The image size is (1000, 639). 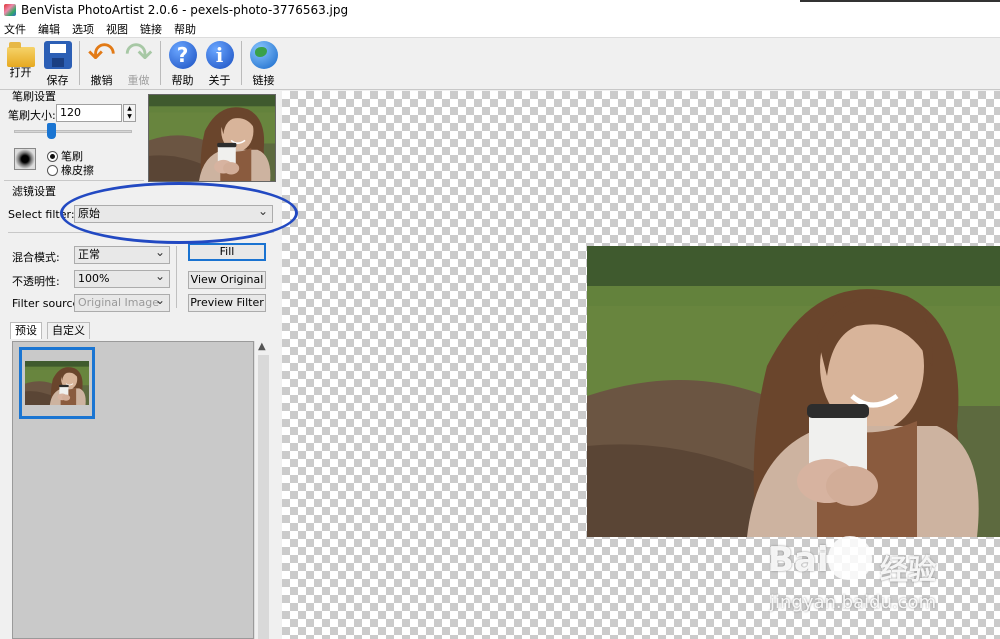 I want to click on preset-list, so click(x=133, y=490).